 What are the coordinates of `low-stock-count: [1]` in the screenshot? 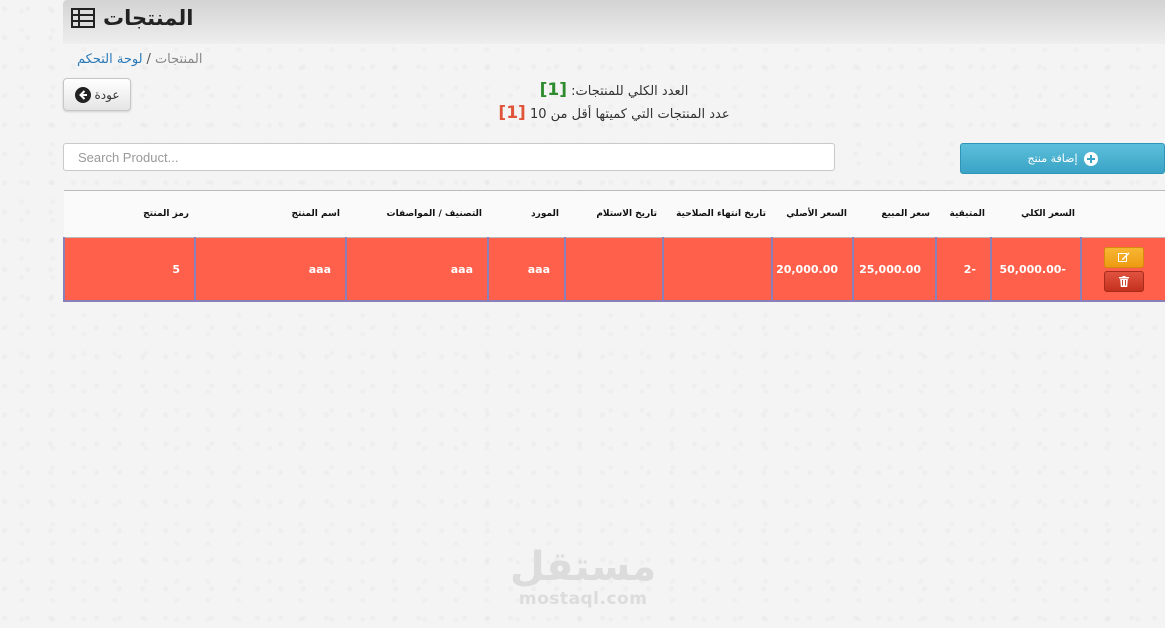 It's located at (512, 113).